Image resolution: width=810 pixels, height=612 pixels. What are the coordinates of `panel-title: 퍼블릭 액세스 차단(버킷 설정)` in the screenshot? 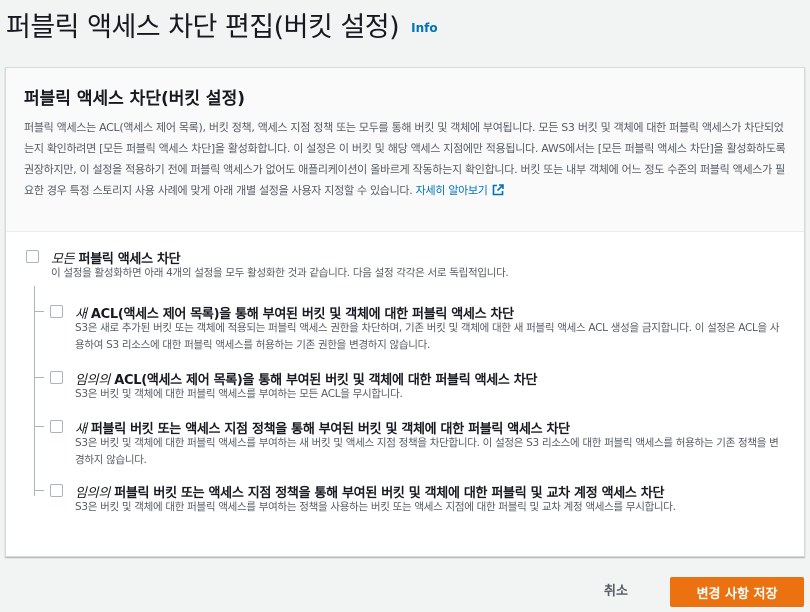 It's located at (134, 99).